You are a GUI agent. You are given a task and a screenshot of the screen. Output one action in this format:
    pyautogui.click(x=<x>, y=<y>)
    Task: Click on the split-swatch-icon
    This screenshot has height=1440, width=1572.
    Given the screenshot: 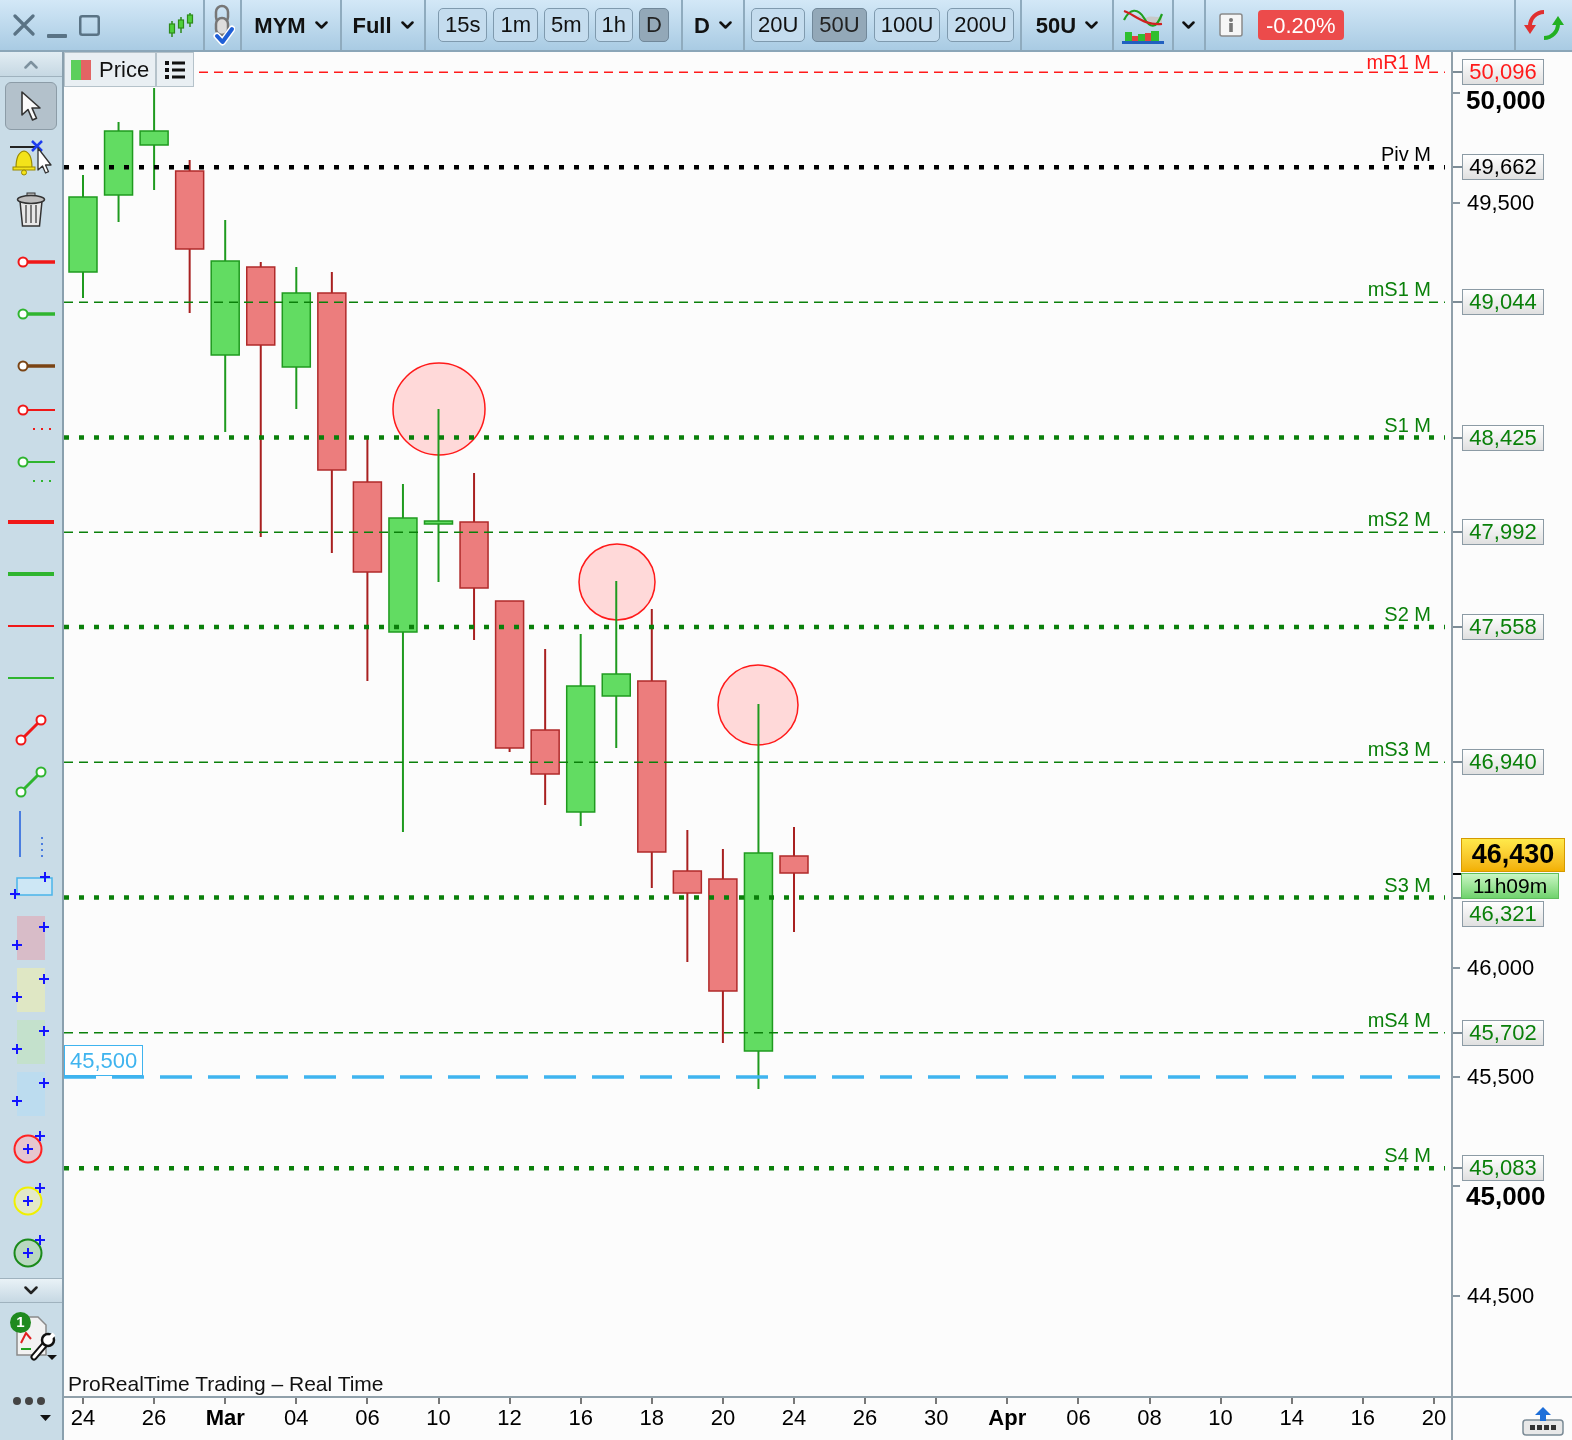 What is the action you would take?
    pyautogui.click(x=81, y=69)
    